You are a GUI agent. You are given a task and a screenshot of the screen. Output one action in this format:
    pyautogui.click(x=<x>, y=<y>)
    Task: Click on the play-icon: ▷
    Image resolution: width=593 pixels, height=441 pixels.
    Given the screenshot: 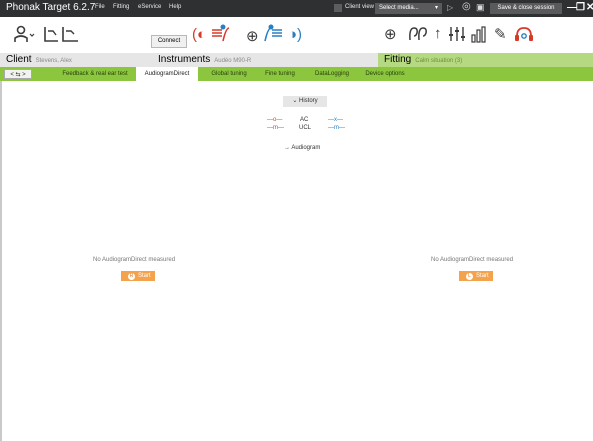 What is the action you would take?
    pyautogui.click(x=450, y=7)
    